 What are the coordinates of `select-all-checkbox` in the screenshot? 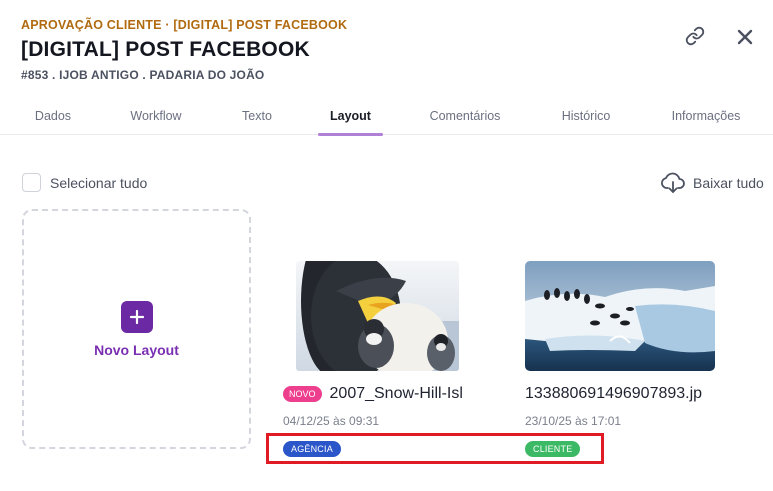 It's located at (31, 182).